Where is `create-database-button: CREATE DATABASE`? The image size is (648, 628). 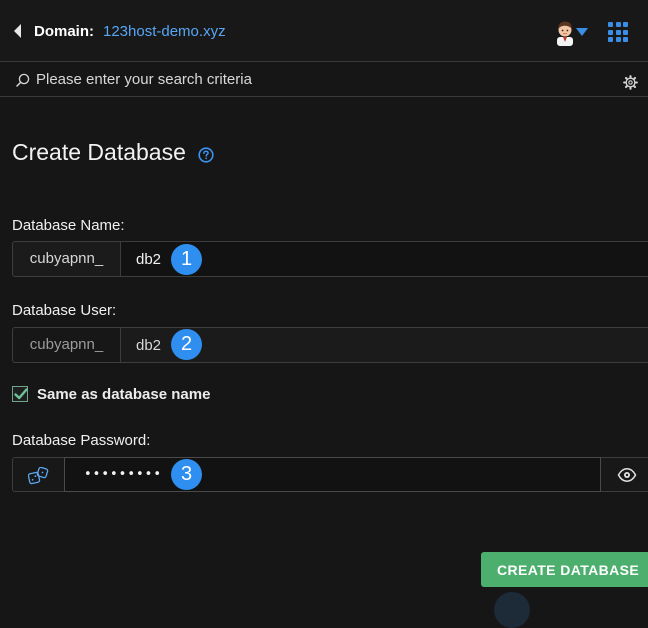
create-database-button: CREATE DATABASE is located at coordinates (564, 569).